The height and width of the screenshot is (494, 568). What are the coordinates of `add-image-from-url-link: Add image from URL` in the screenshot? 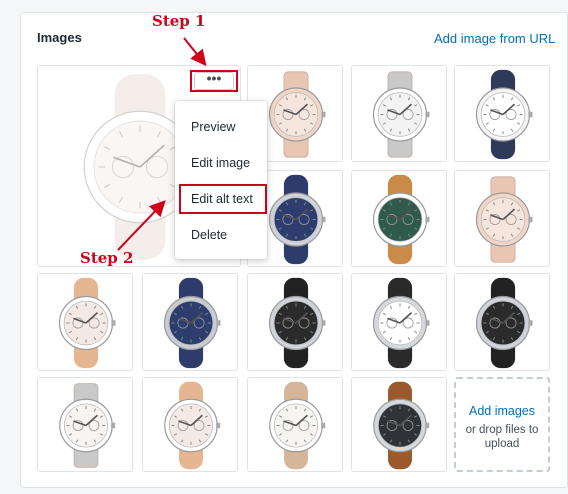 It's located at (494, 38).